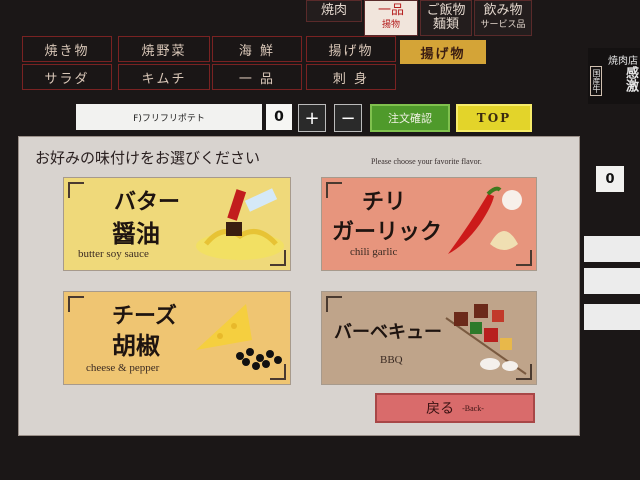 This screenshot has height=480, width=640. I want to click on tab-label: 焼野菜, so click(164, 51).